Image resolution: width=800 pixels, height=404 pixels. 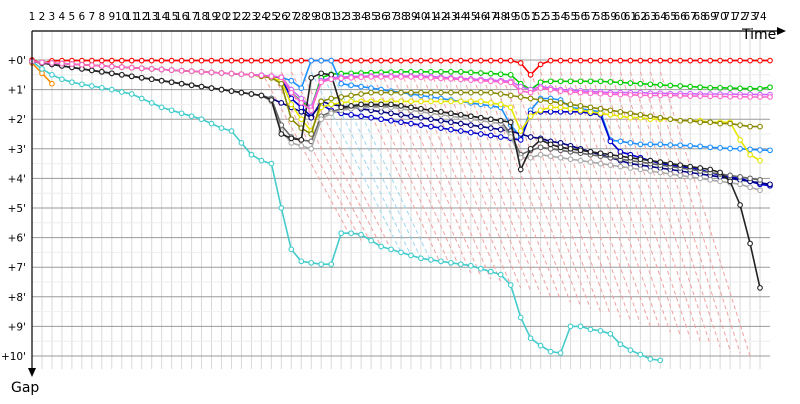 I want to click on y-tick-label: +10', so click(x=13, y=357).